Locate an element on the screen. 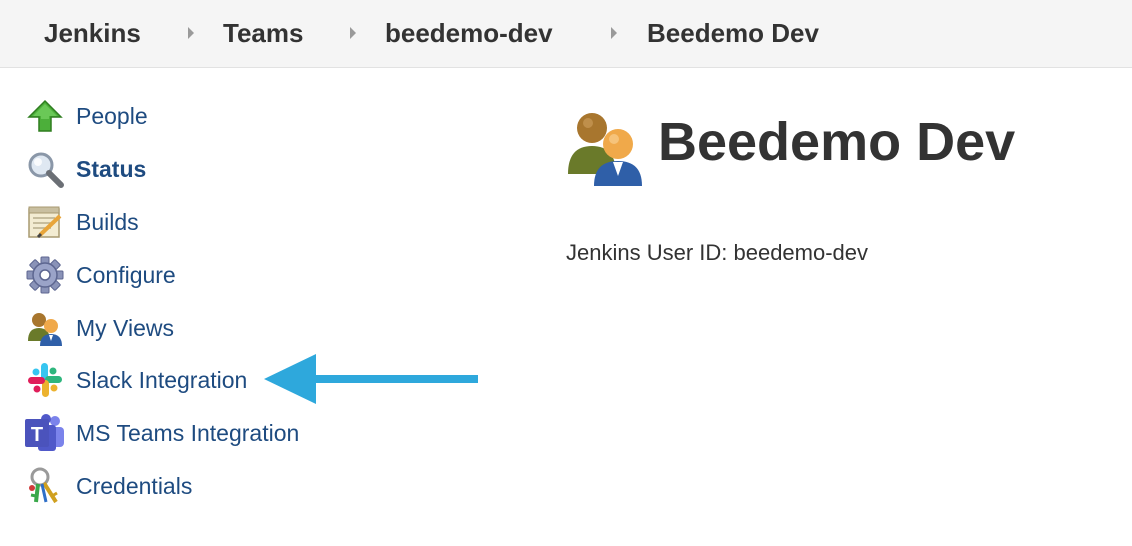 Image resolution: width=1132 pixels, height=546 pixels. sidebar-item-label: Configure is located at coordinates (126, 274).